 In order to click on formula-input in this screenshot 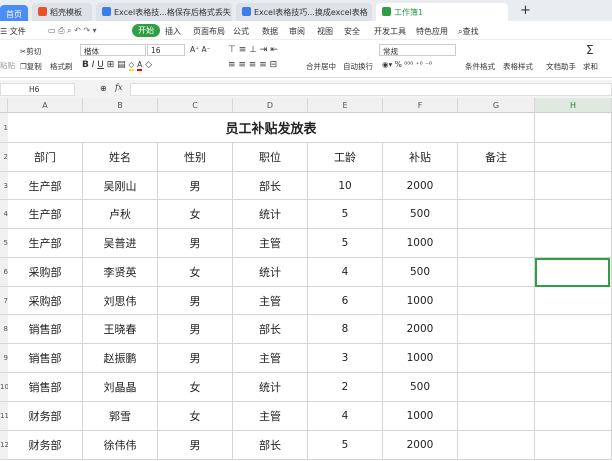, I will do `click(371, 89)`.